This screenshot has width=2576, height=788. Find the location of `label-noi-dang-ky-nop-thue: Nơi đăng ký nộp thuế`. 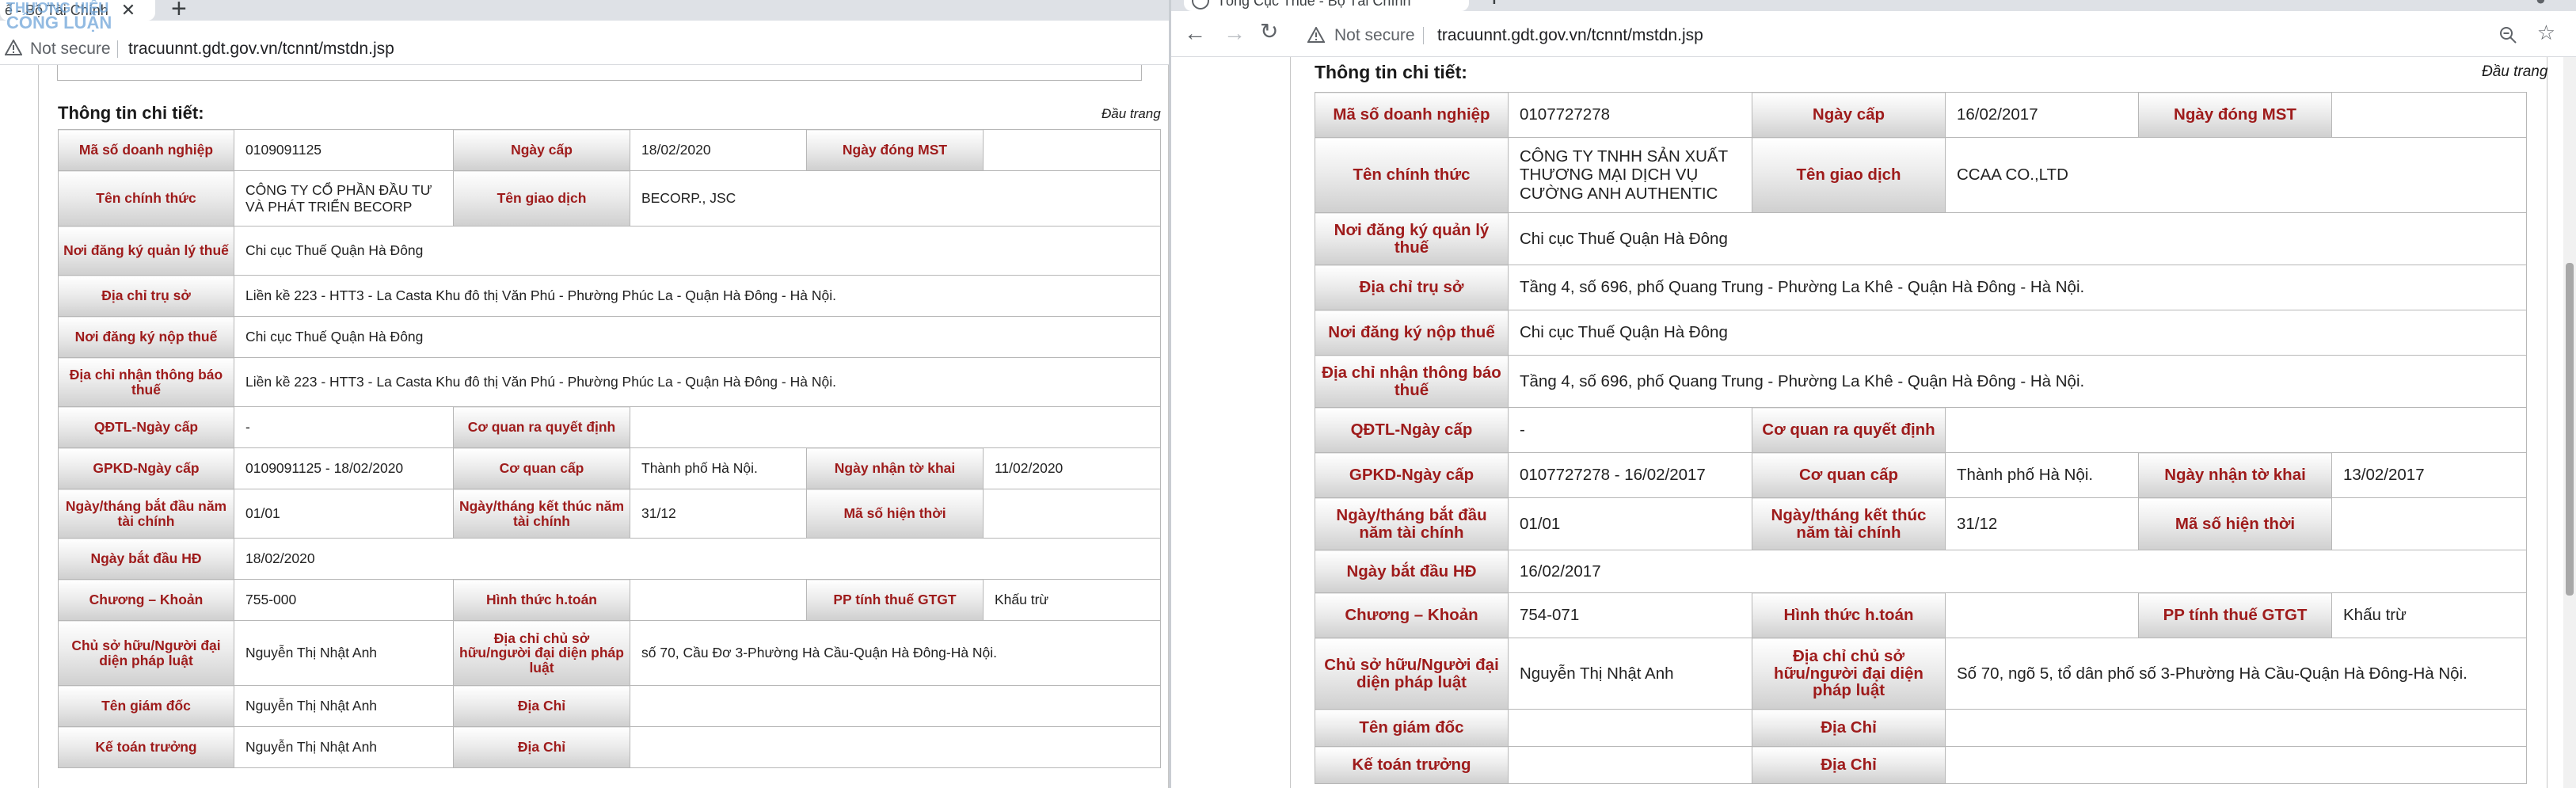

label-noi-dang-ky-nop-thue: Nơi đăng ký nộp thuế is located at coordinates (1412, 333).